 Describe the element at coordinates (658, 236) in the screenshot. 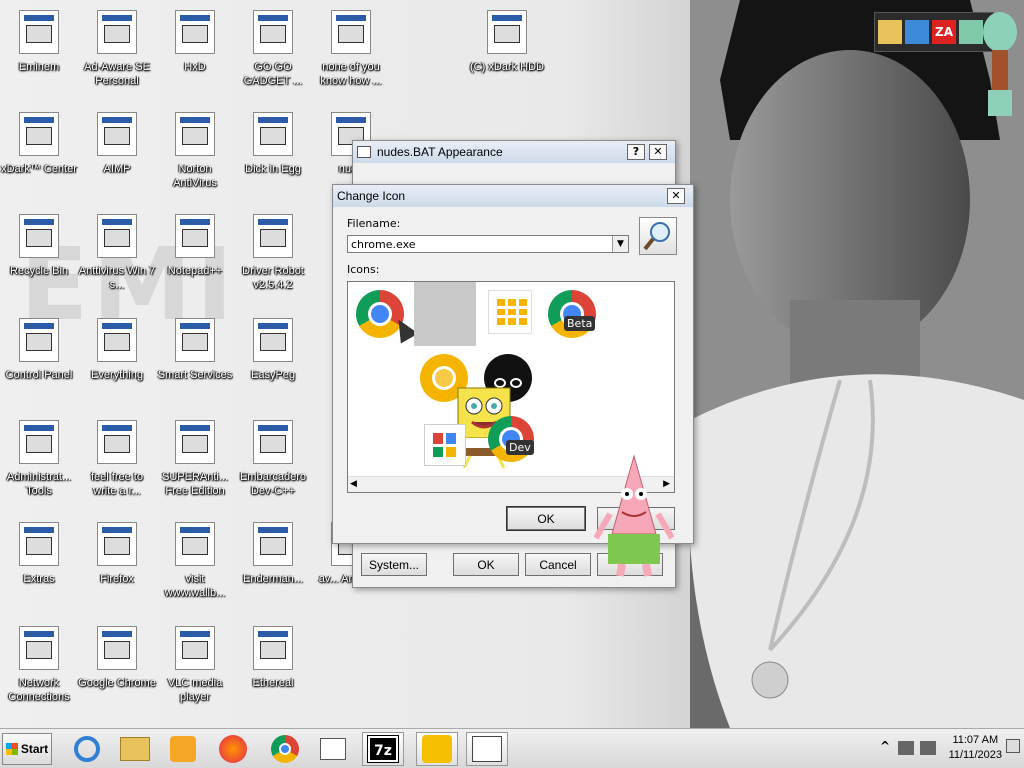

I see `browse-button` at that location.